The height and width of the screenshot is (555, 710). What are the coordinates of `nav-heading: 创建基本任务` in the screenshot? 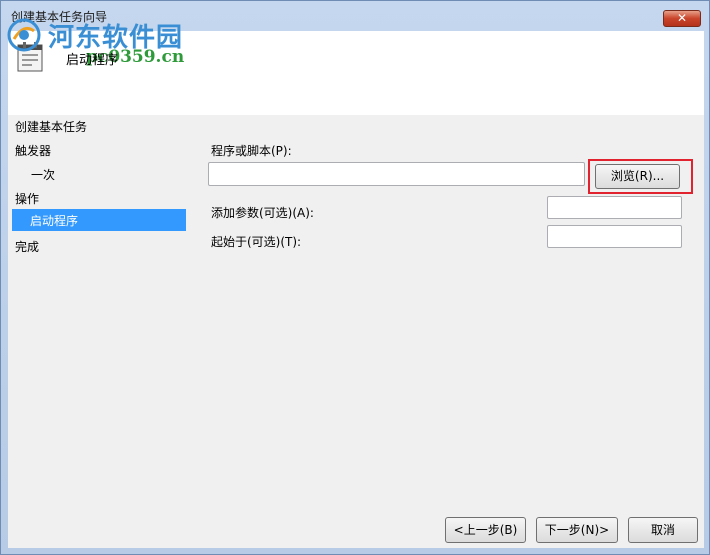 It's located at (51, 126).